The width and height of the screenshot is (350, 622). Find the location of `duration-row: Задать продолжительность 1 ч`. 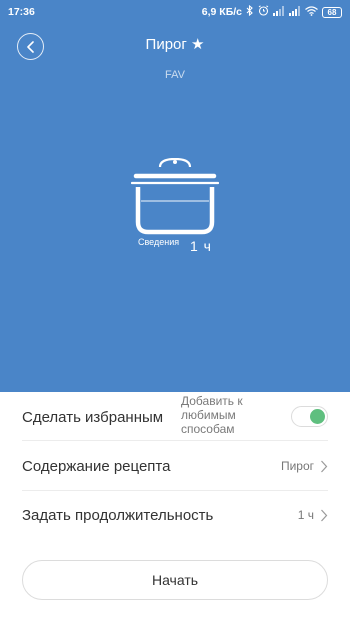

duration-row: Задать продолжительность 1 ч is located at coordinates (175, 515).